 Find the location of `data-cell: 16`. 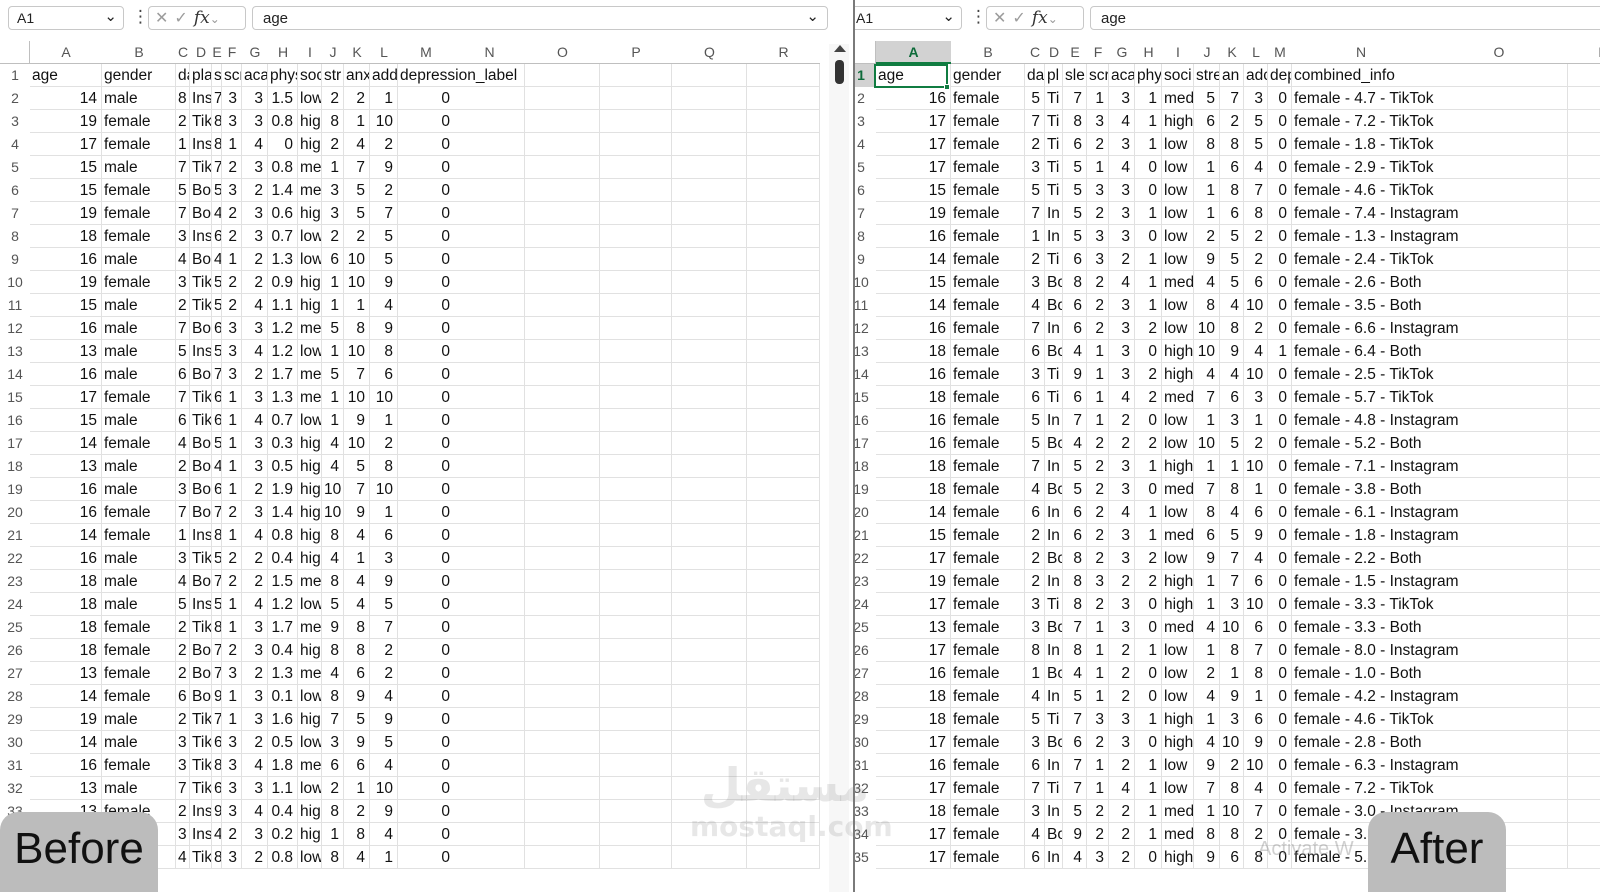

data-cell: 16 is located at coordinates (66, 765).